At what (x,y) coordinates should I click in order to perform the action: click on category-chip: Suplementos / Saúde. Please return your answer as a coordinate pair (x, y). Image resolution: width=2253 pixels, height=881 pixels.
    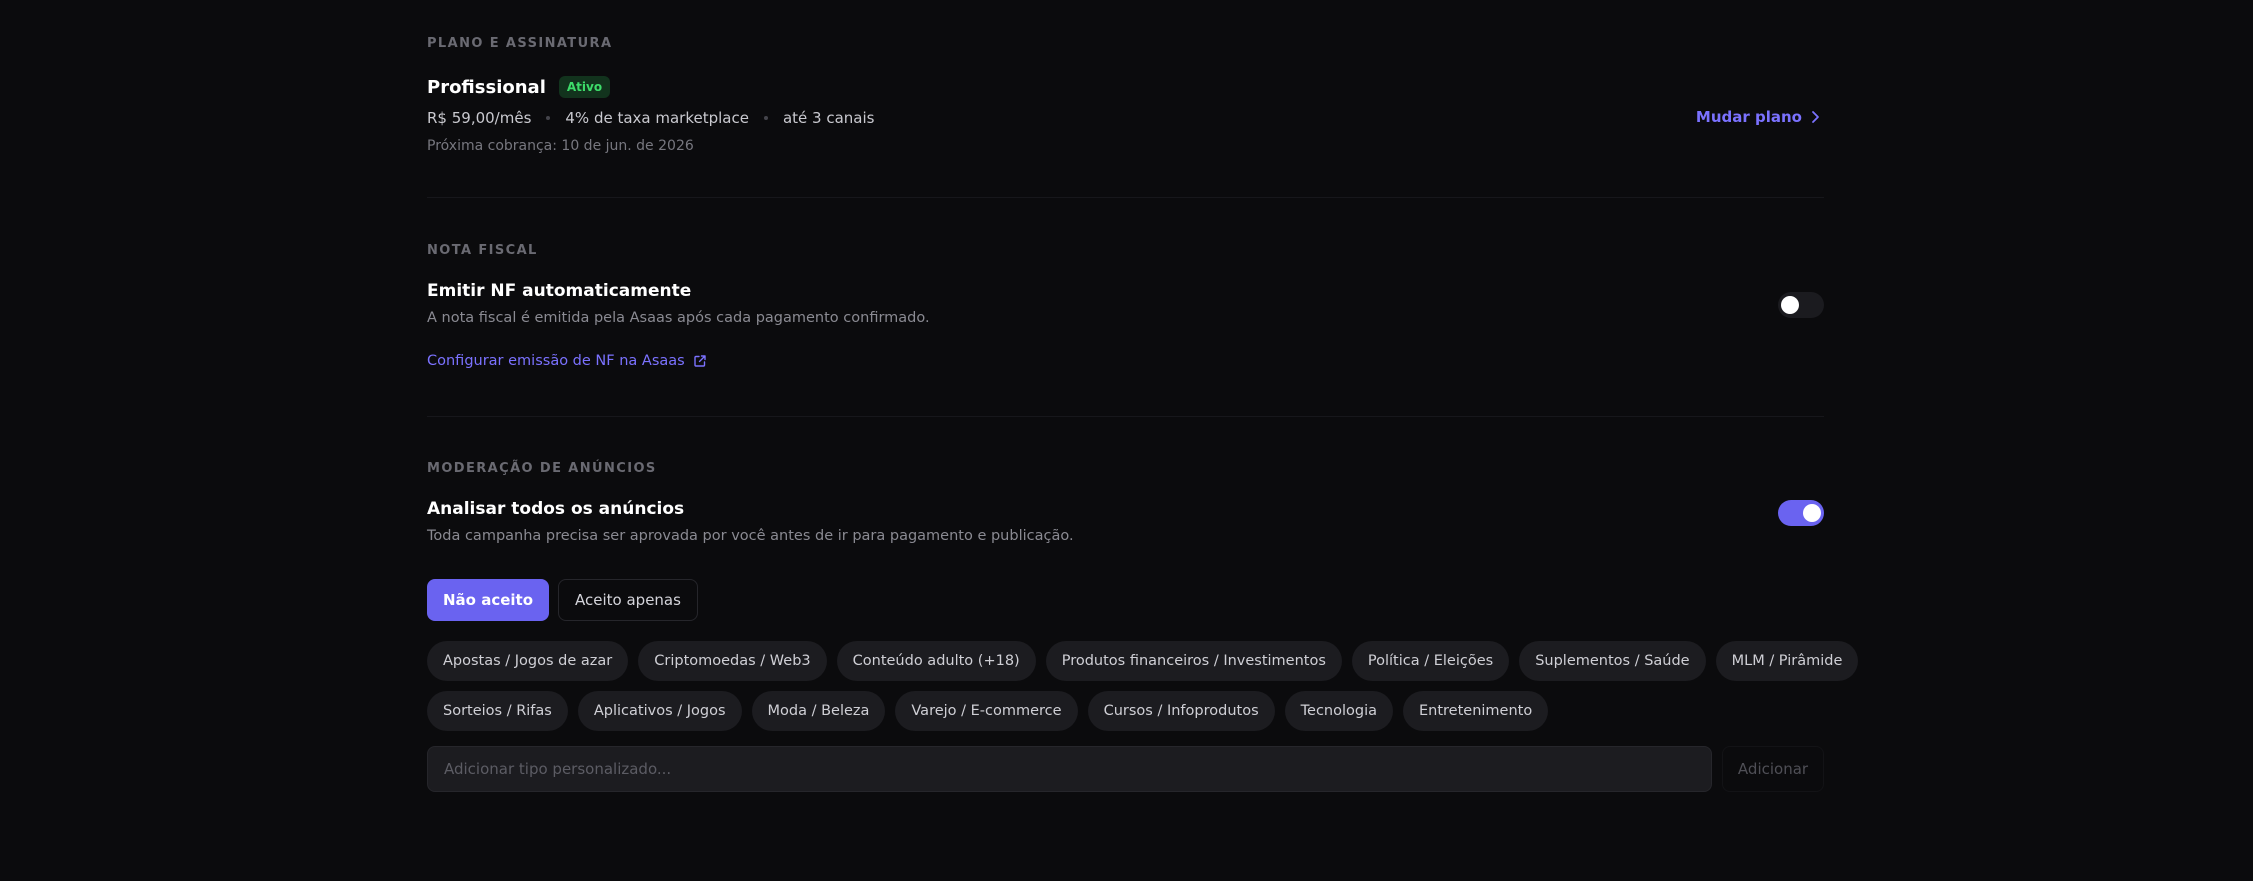
    Looking at the image, I should click on (1612, 661).